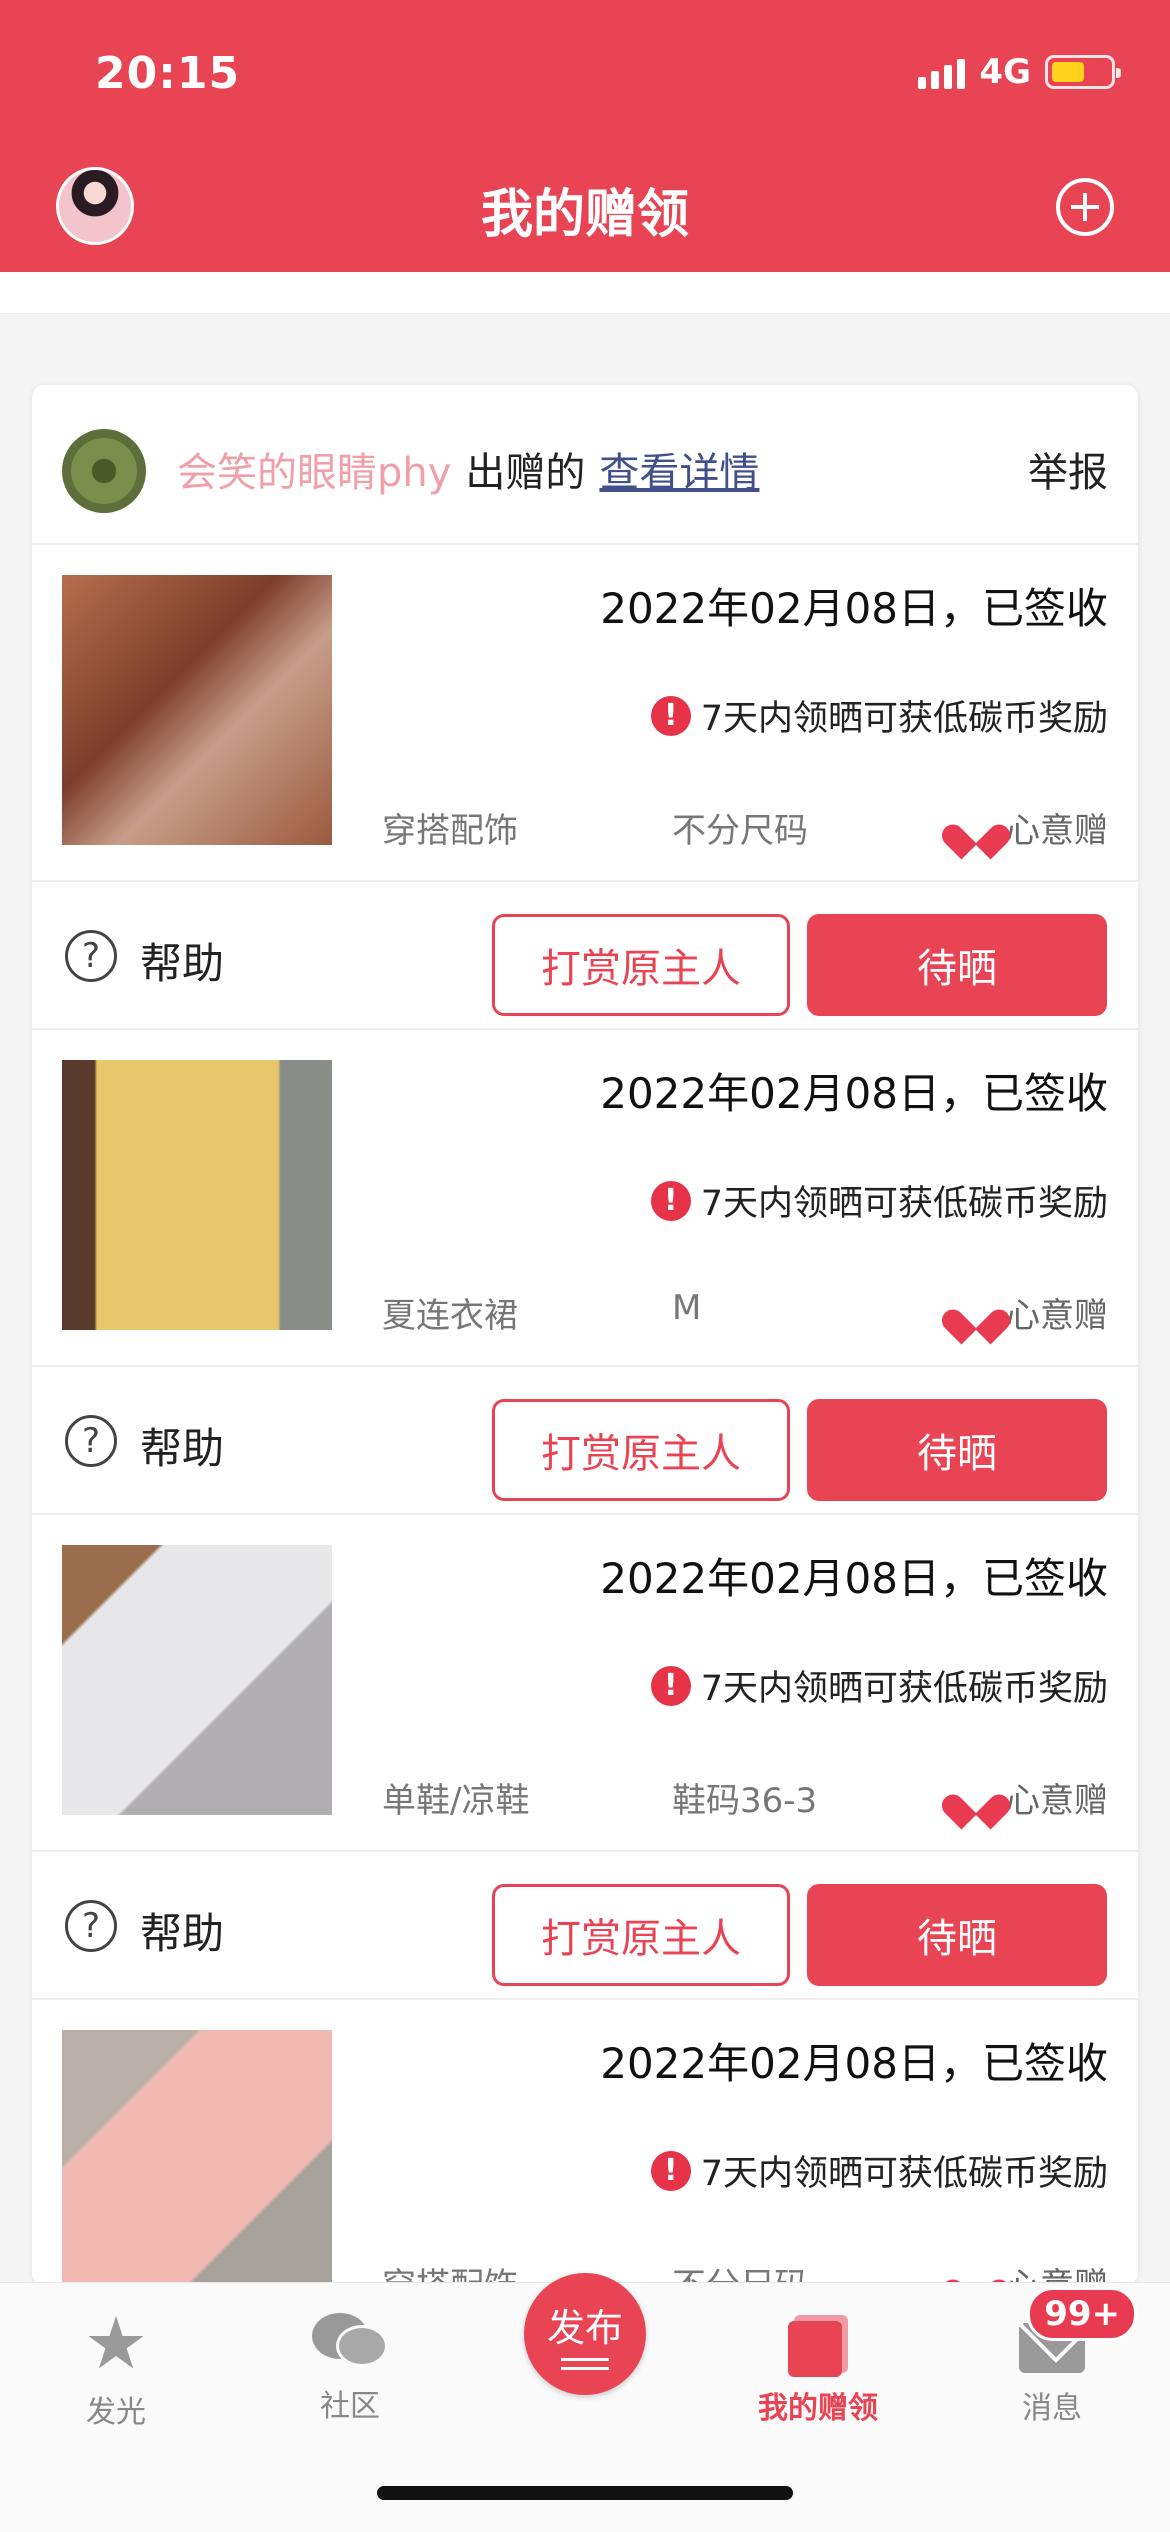  I want to click on chat-icon, so click(350, 2343).